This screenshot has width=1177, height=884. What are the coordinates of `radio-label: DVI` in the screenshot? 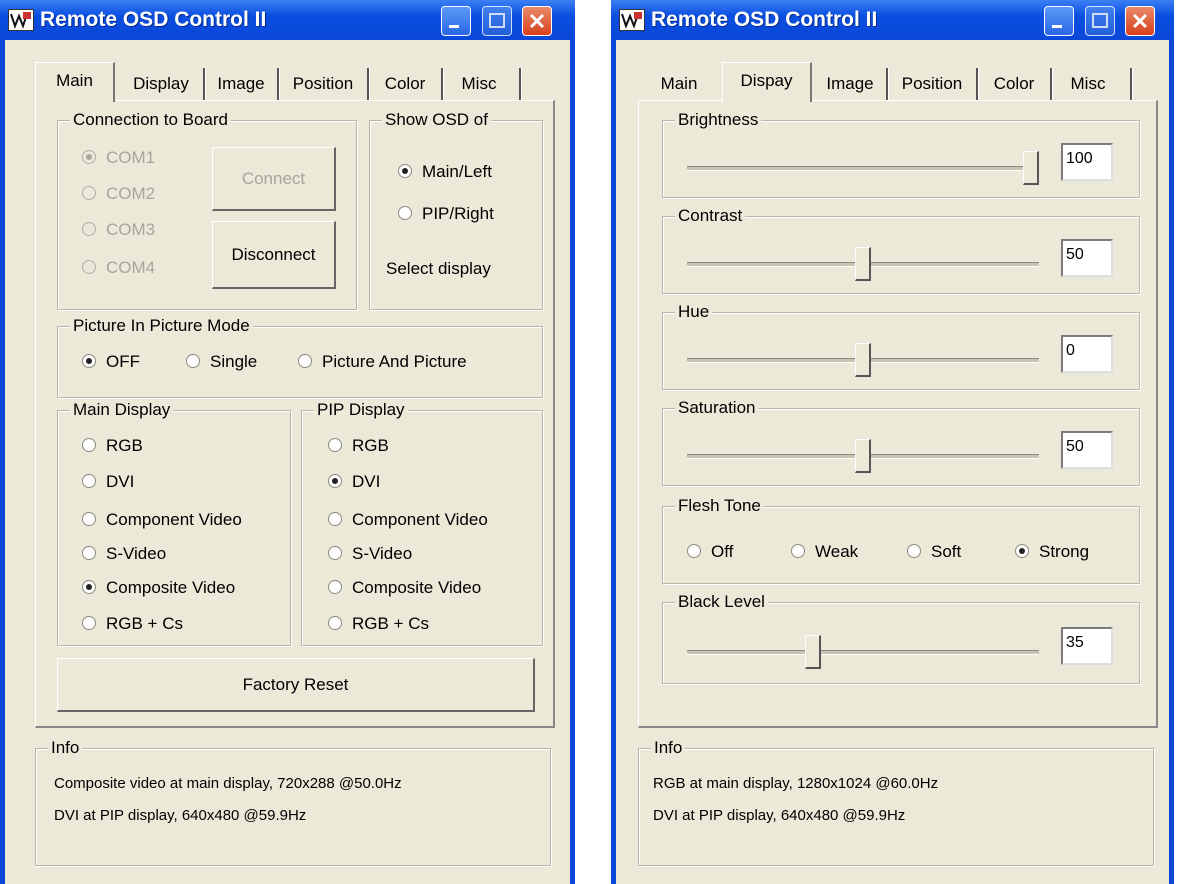 It's located at (120, 481).